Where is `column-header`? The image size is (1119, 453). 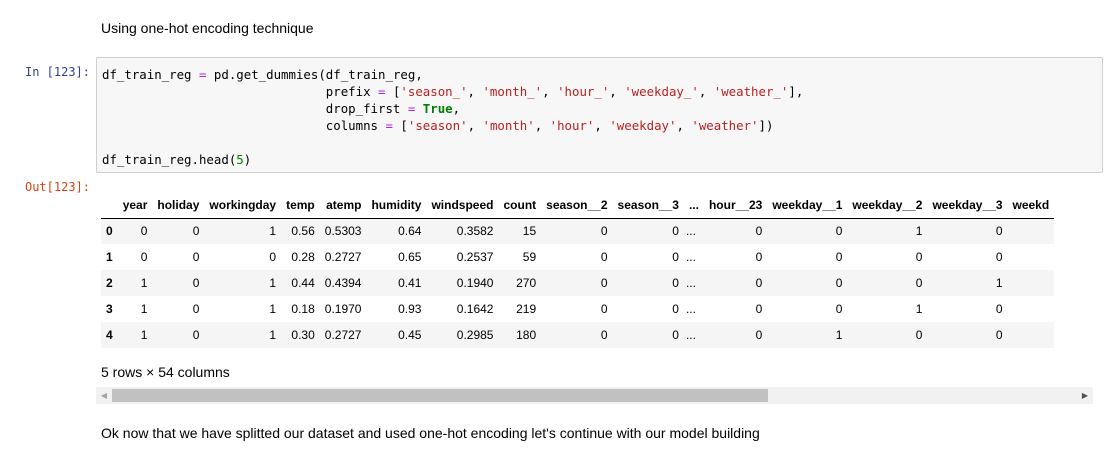
column-header is located at coordinates (109, 205).